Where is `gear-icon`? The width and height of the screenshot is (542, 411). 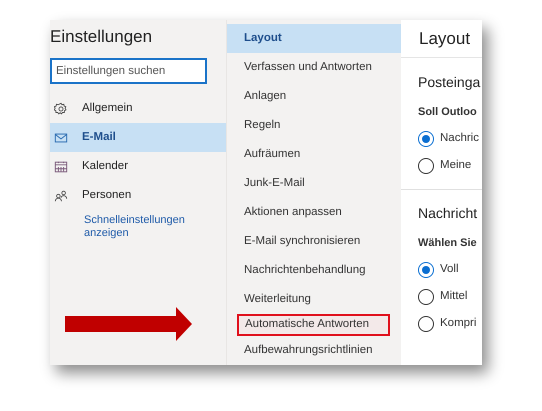
gear-icon is located at coordinates (61, 109).